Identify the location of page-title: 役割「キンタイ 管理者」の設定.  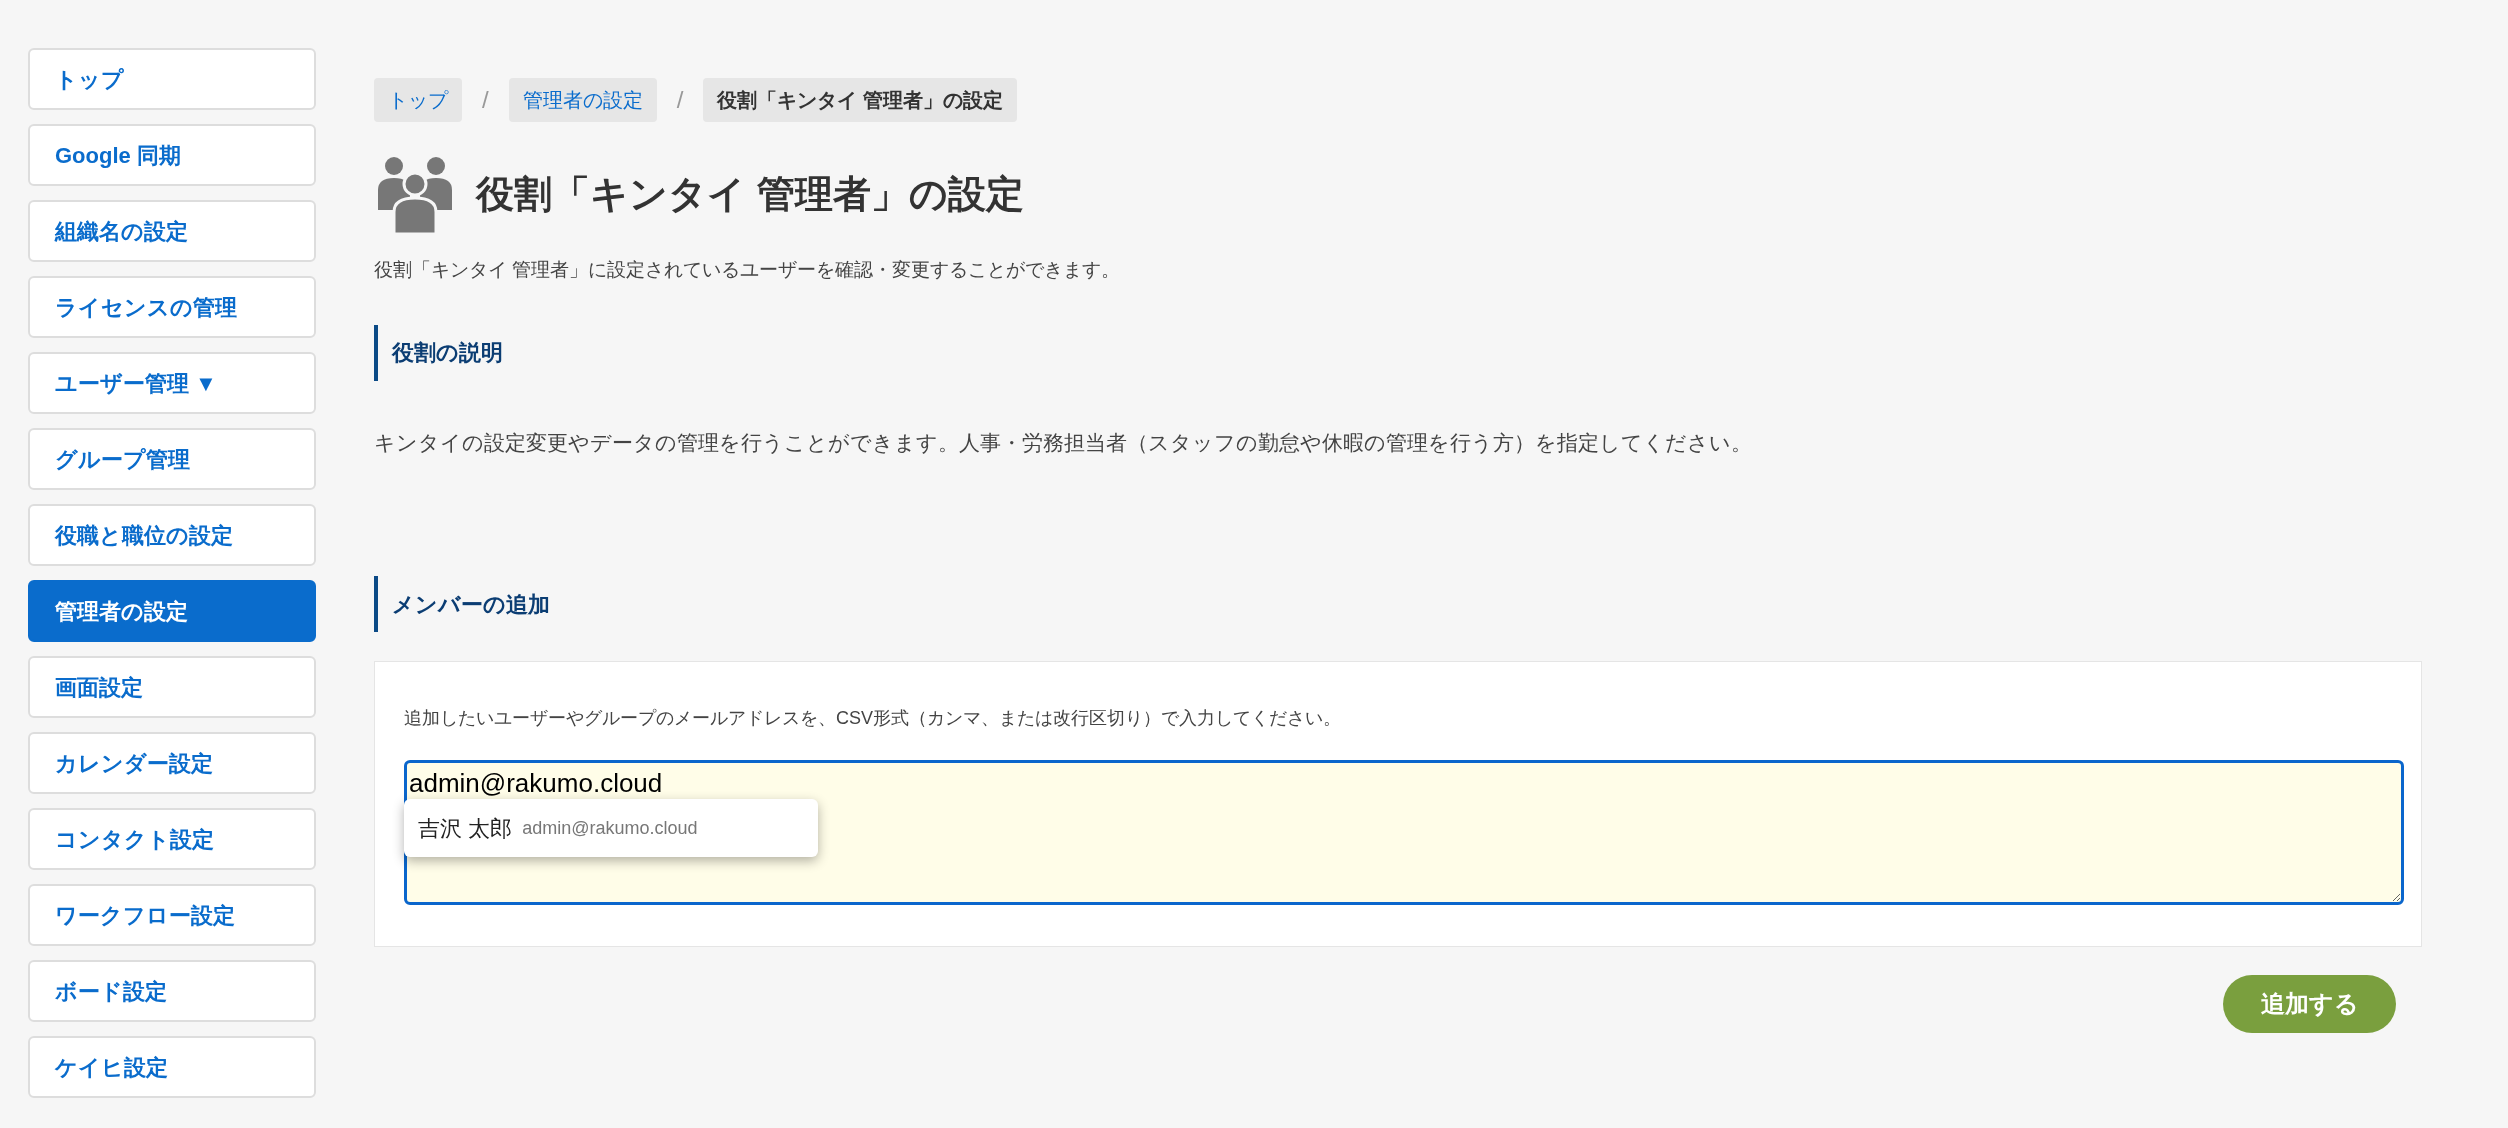
(750, 194).